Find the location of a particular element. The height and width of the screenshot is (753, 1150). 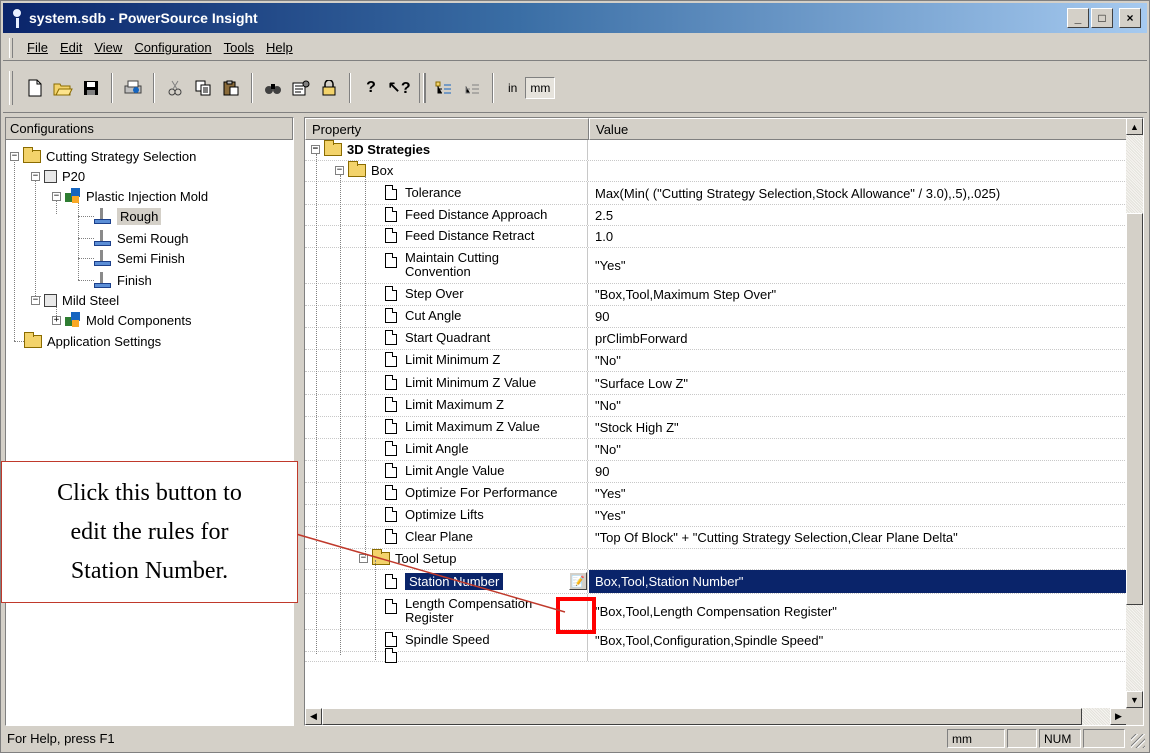

grid-row-limit-maximum-z: Limit Maximum Z "No" is located at coordinates (716, 406).